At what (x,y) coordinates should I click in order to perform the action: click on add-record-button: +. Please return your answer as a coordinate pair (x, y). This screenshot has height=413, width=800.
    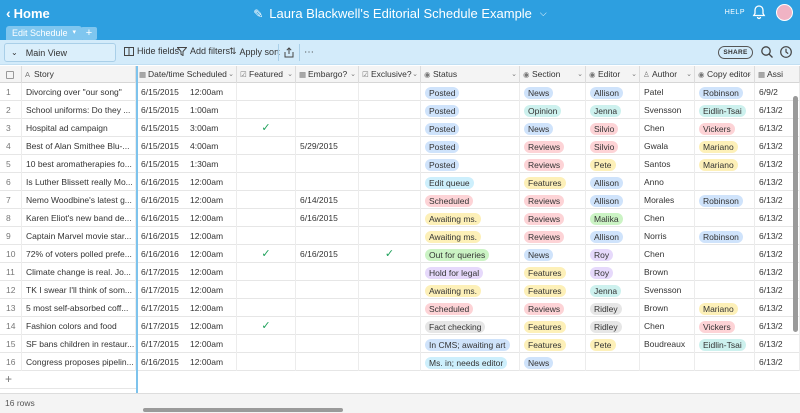
    Looking at the image, I should click on (68, 380).